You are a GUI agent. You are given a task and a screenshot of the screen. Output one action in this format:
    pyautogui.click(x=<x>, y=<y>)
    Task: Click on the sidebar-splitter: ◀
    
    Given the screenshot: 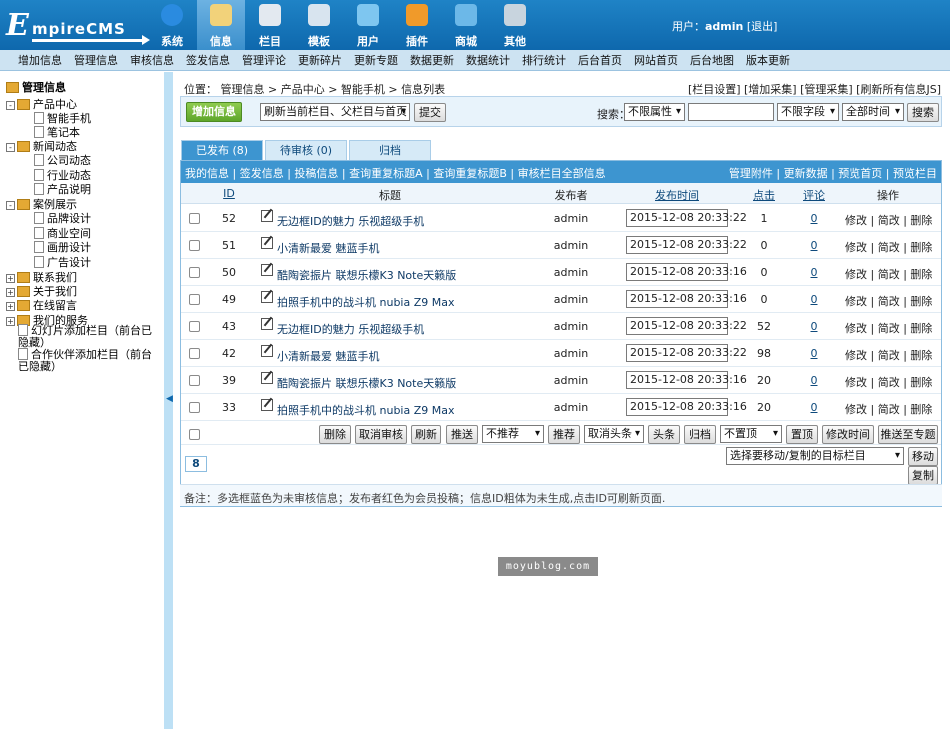 What is the action you would take?
    pyautogui.click(x=168, y=400)
    